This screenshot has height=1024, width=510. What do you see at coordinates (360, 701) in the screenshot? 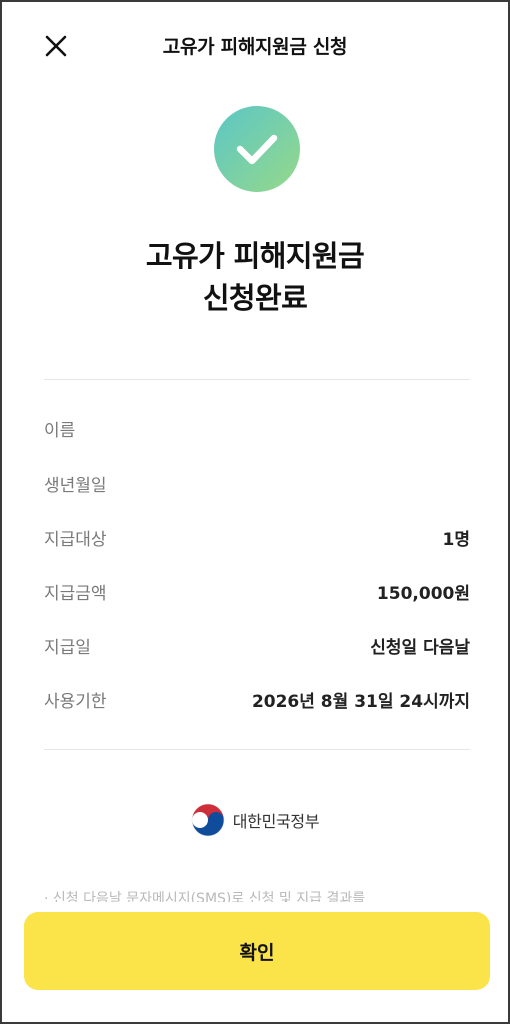
I see `detail-value: 2026년 8월 31일 24시까지` at bounding box center [360, 701].